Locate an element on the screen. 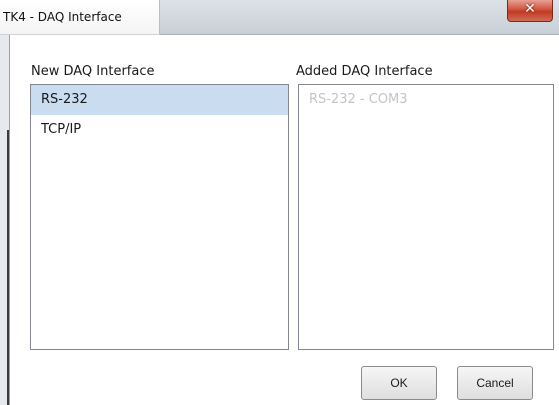 This screenshot has width=559, height=405. list-item-rs232: RS-232 is located at coordinates (159, 100).